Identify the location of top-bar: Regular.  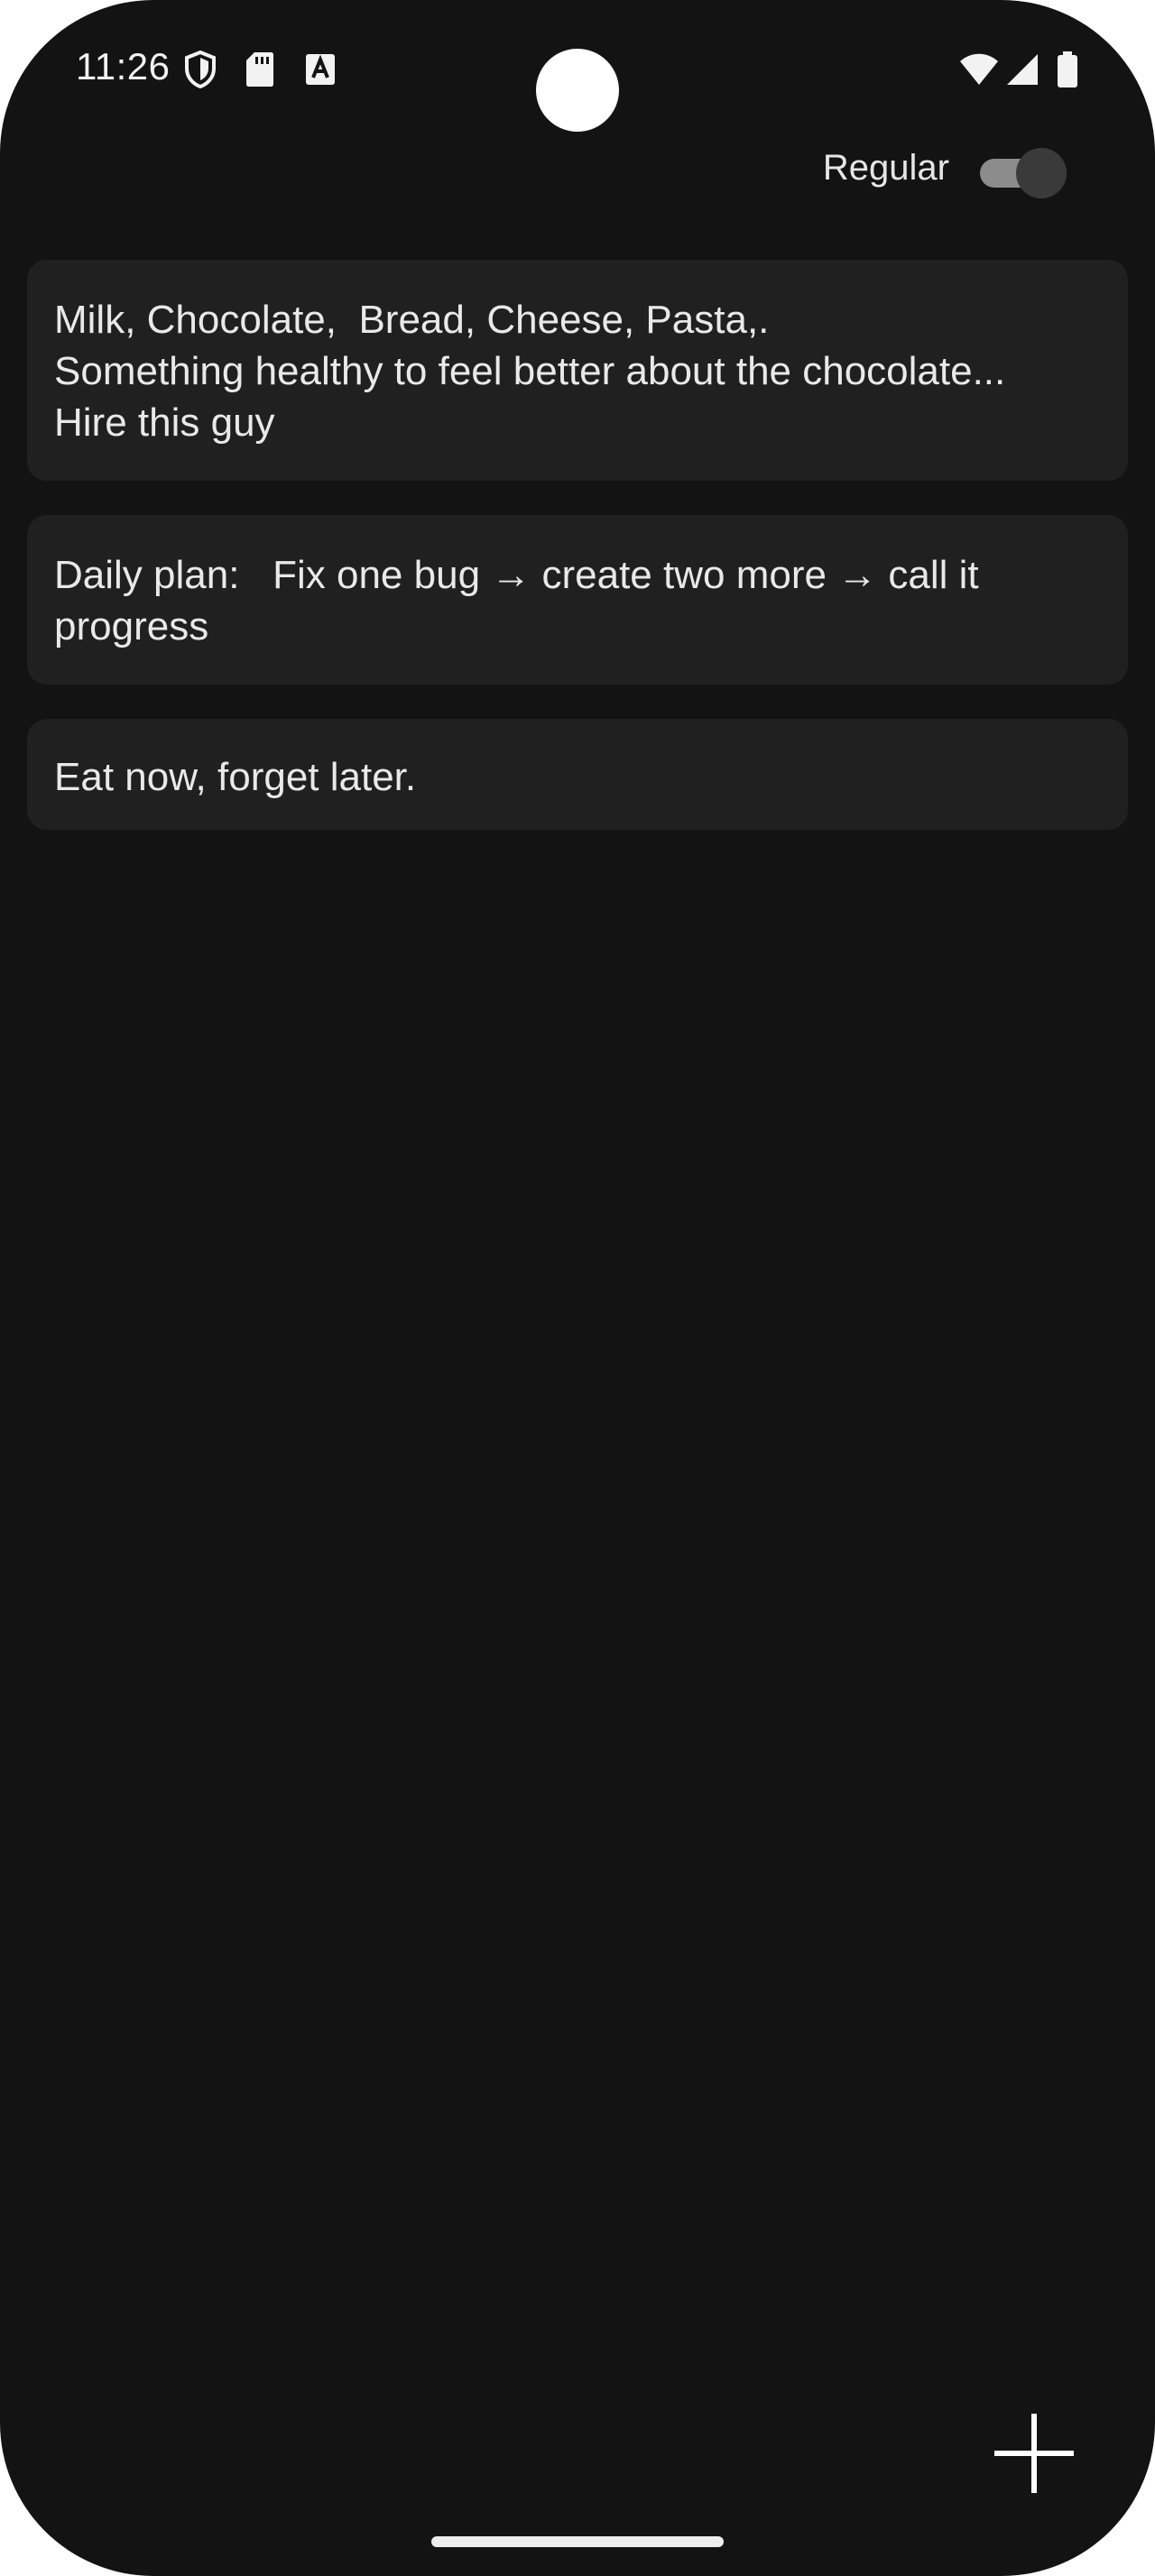
(577, 194).